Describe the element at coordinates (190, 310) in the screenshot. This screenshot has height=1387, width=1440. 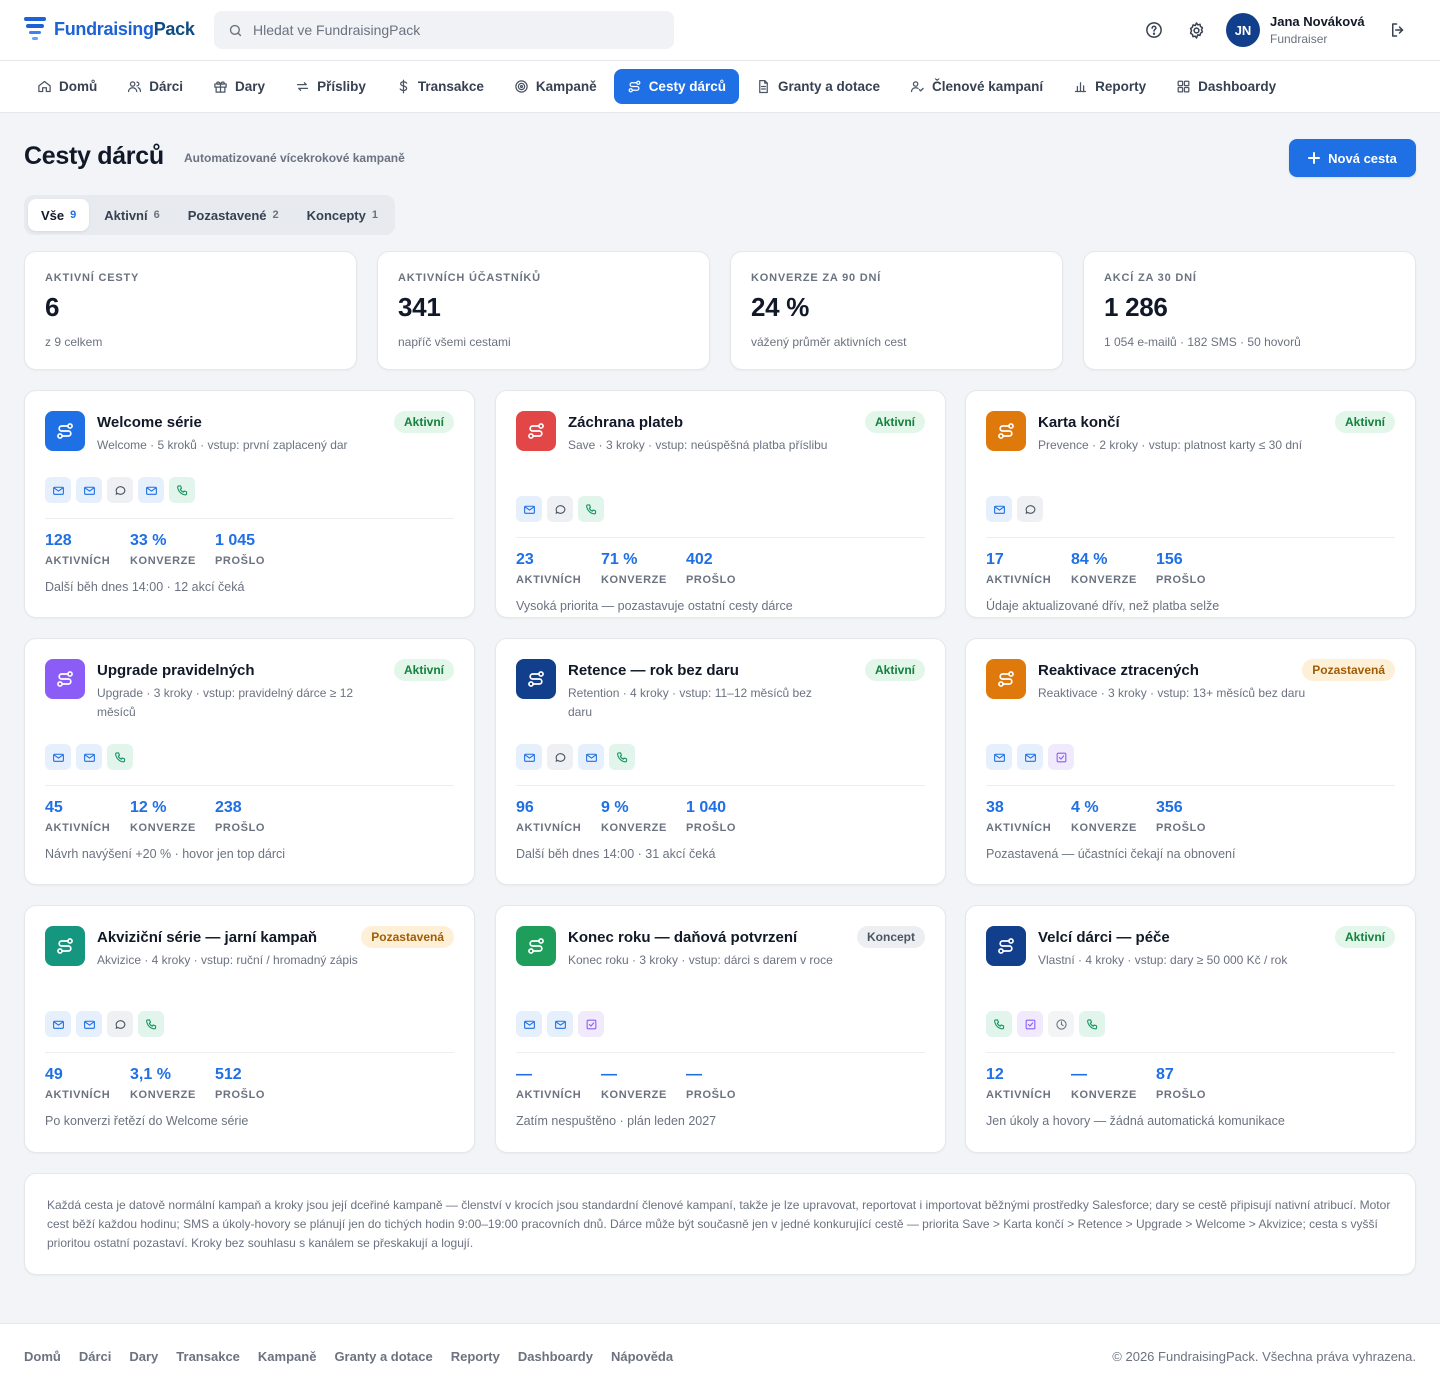
I see `stat-card: AKTIVNÍ CESTY 6 z 9 celkem` at that location.